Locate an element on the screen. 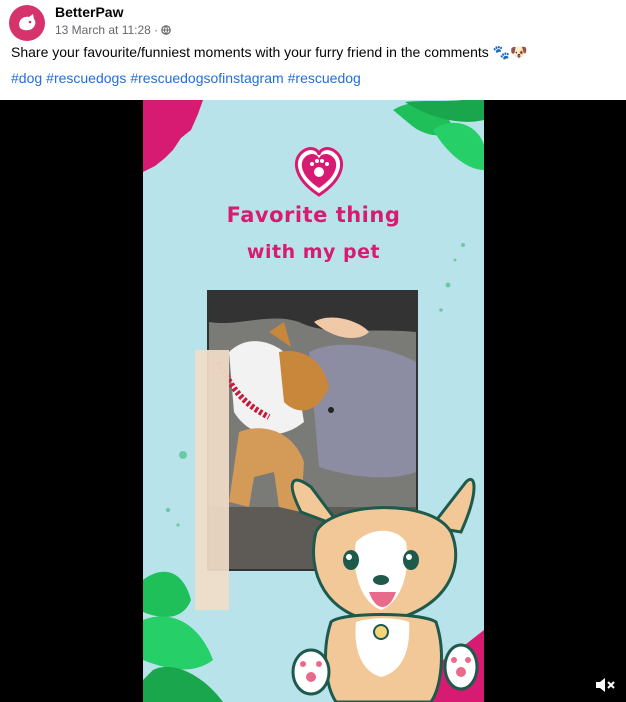 The image size is (626, 702). dog-logo-icon is located at coordinates (27, 22).